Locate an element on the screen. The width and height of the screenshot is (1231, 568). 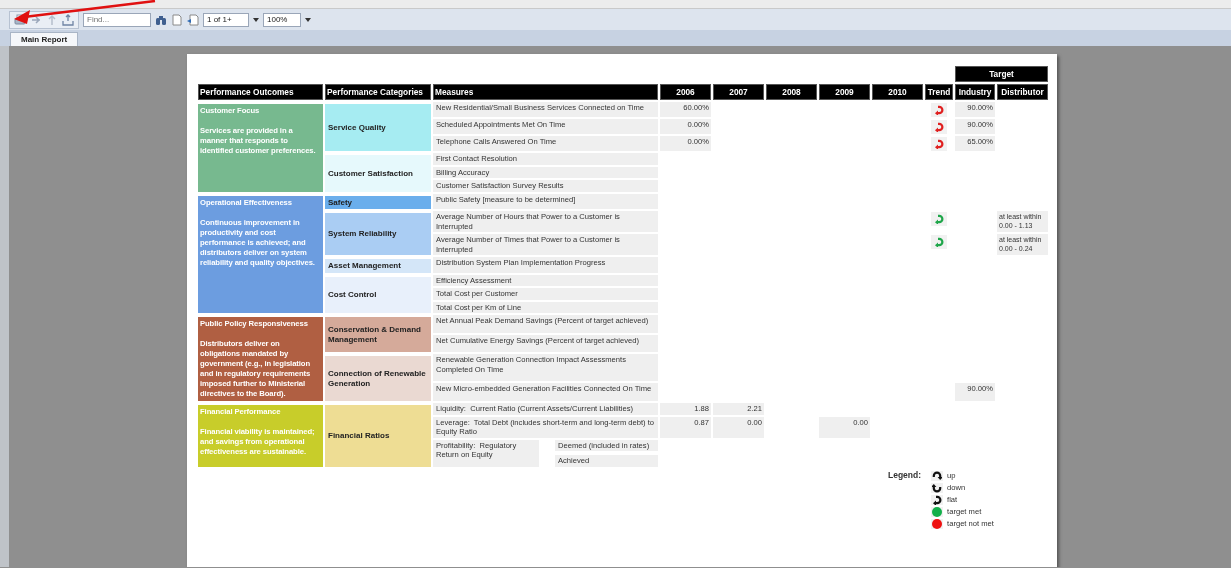
page-field: 1 of 1+ is located at coordinates (226, 19).